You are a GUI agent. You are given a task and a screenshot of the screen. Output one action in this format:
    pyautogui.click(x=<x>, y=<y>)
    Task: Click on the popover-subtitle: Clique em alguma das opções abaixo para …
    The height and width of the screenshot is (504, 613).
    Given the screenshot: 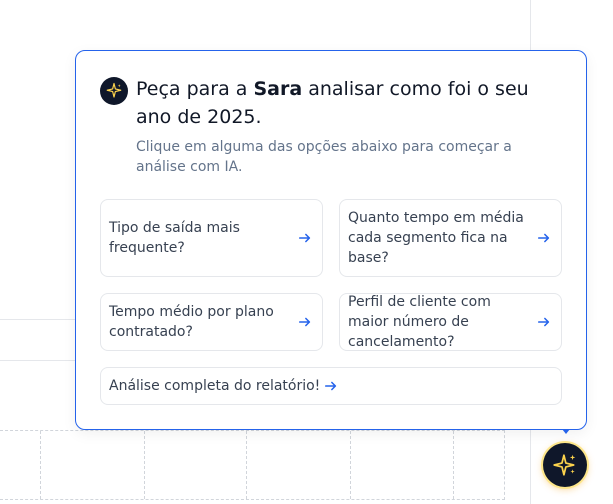 What is the action you would take?
    pyautogui.click(x=324, y=157)
    